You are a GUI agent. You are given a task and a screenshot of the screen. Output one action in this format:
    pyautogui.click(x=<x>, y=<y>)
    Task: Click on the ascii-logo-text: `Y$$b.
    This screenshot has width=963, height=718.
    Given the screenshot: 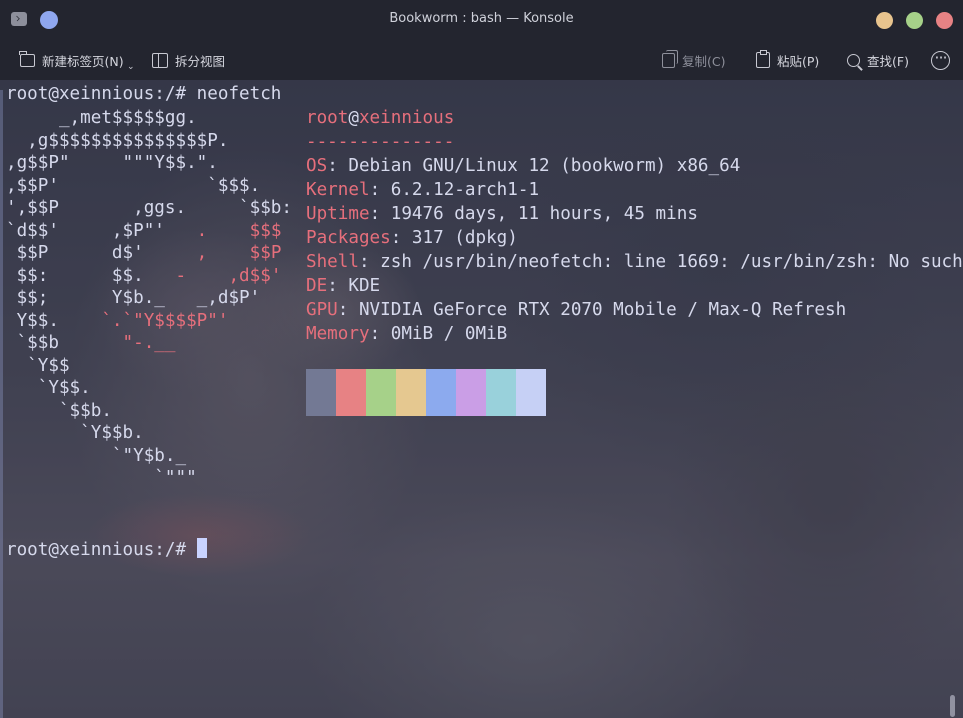 What is the action you would take?
    pyautogui.click(x=75, y=433)
    